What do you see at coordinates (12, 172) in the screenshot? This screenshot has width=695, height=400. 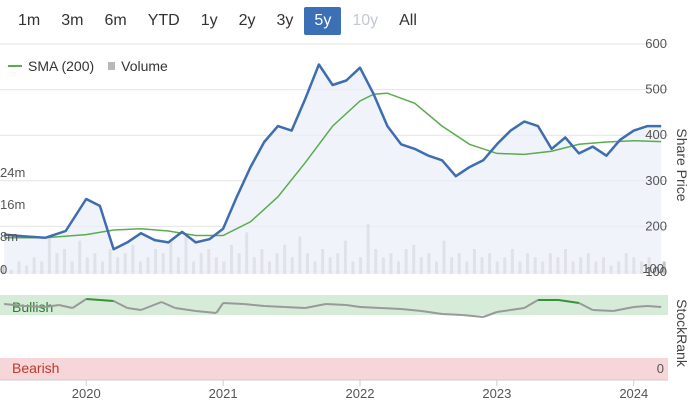 I see `volume-tick-label: 24m` at bounding box center [12, 172].